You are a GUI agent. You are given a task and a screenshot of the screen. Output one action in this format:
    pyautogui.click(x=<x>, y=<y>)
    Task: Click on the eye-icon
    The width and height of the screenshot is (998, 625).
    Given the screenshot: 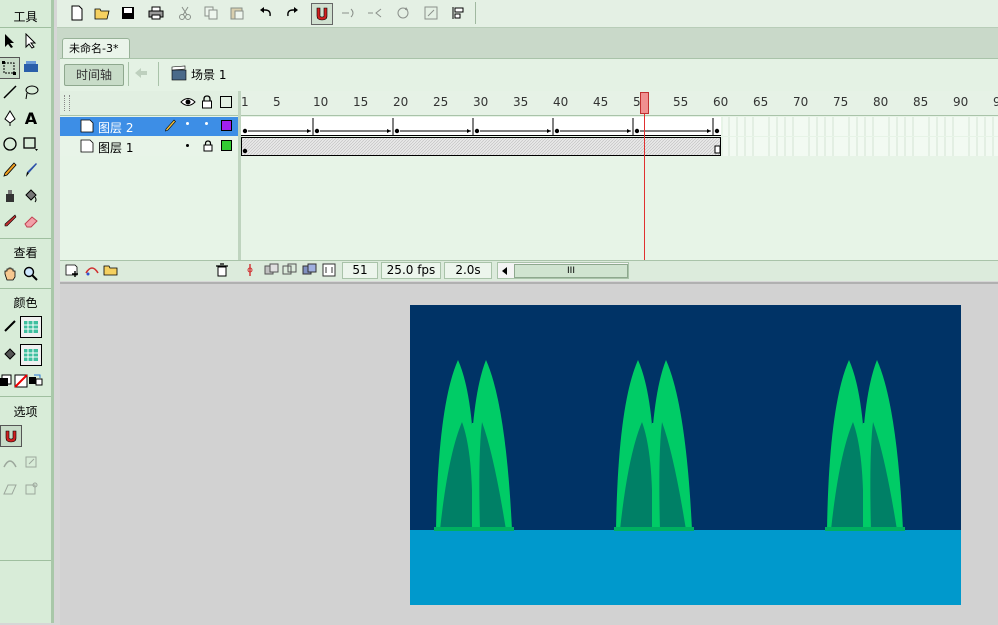 What is the action you would take?
    pyautogui.click(x=188, y=103)
    